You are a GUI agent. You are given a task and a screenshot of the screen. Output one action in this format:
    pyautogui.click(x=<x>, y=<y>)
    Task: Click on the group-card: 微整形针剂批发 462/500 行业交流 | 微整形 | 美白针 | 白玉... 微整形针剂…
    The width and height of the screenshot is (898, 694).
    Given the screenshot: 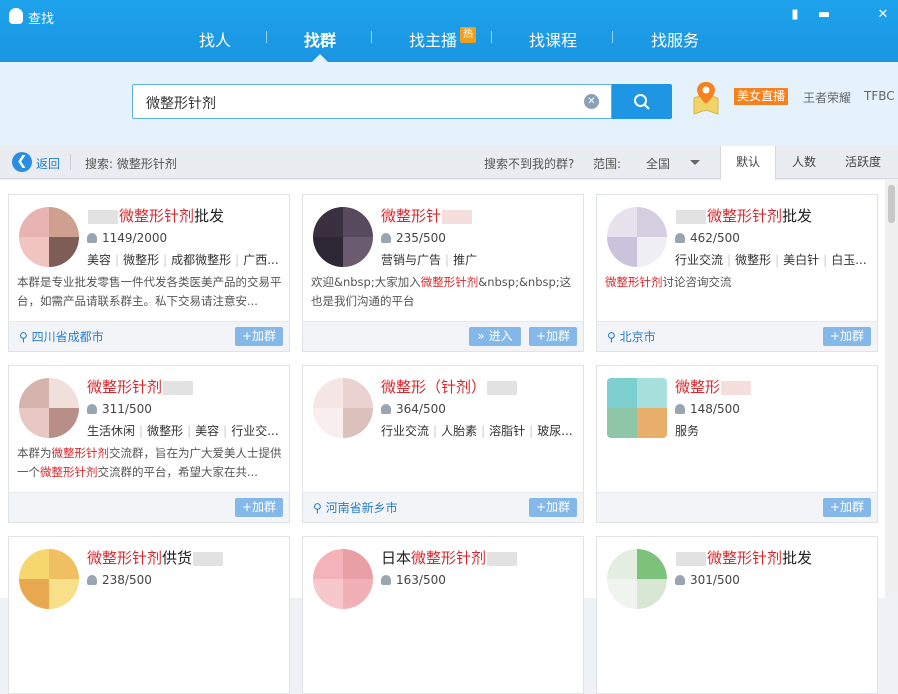 What is the action you would take?
    pyautogui.click(x=737, y=273)
    